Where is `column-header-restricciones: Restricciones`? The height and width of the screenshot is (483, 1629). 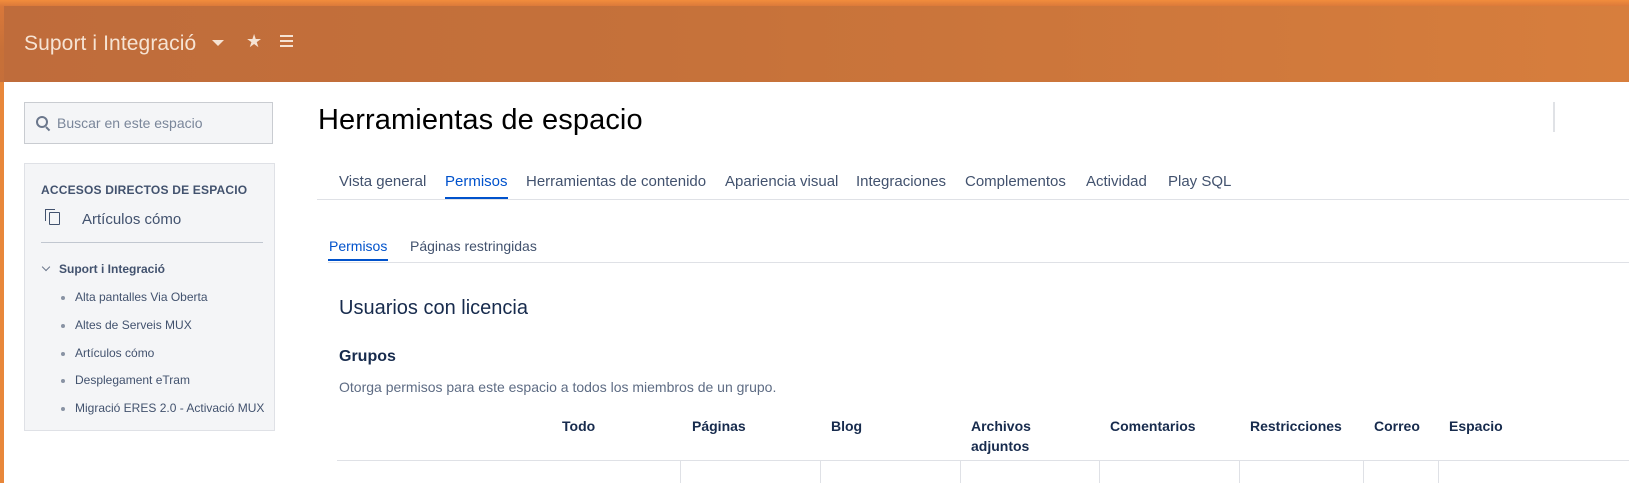
column-header-restricciones: Restricciones is located at coordinates (1296, 426).